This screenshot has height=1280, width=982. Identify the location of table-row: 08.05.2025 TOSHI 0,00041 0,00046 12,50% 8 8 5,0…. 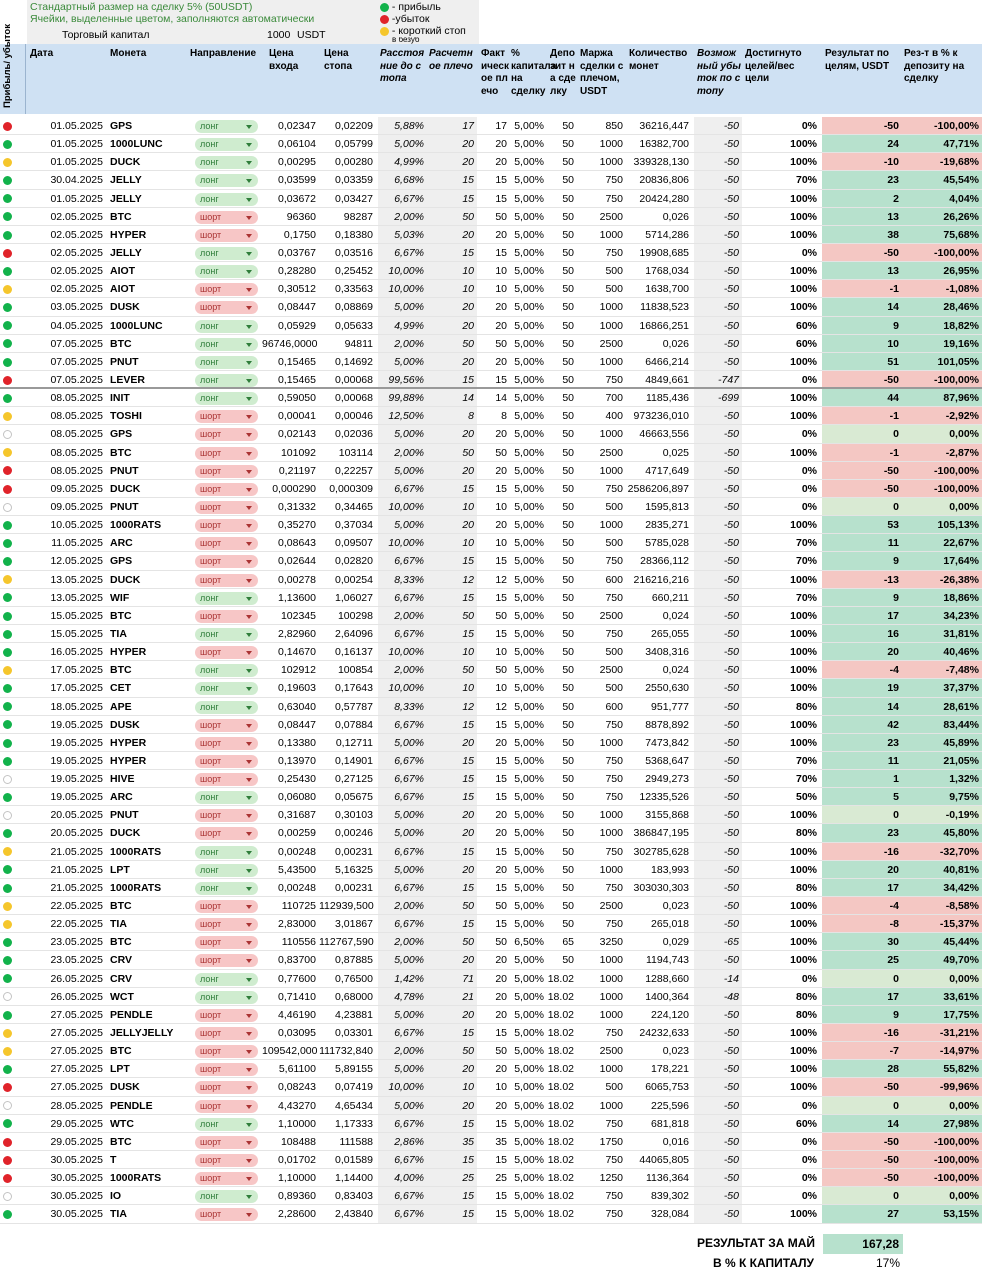
(491, 416).